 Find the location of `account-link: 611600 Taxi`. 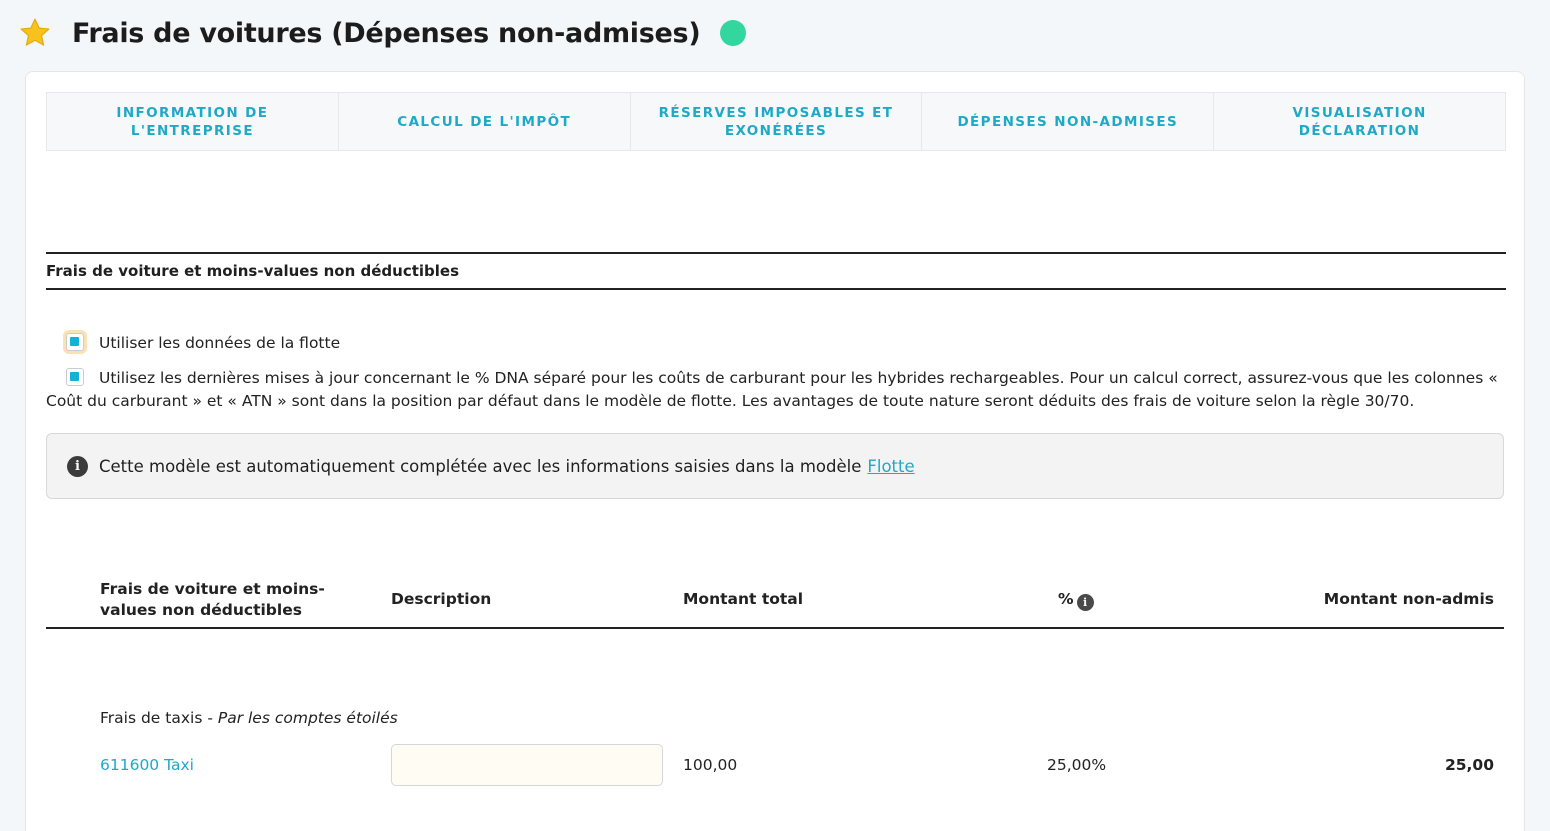

account-link: 611600 Taxi is located at coordinates (147, 765).